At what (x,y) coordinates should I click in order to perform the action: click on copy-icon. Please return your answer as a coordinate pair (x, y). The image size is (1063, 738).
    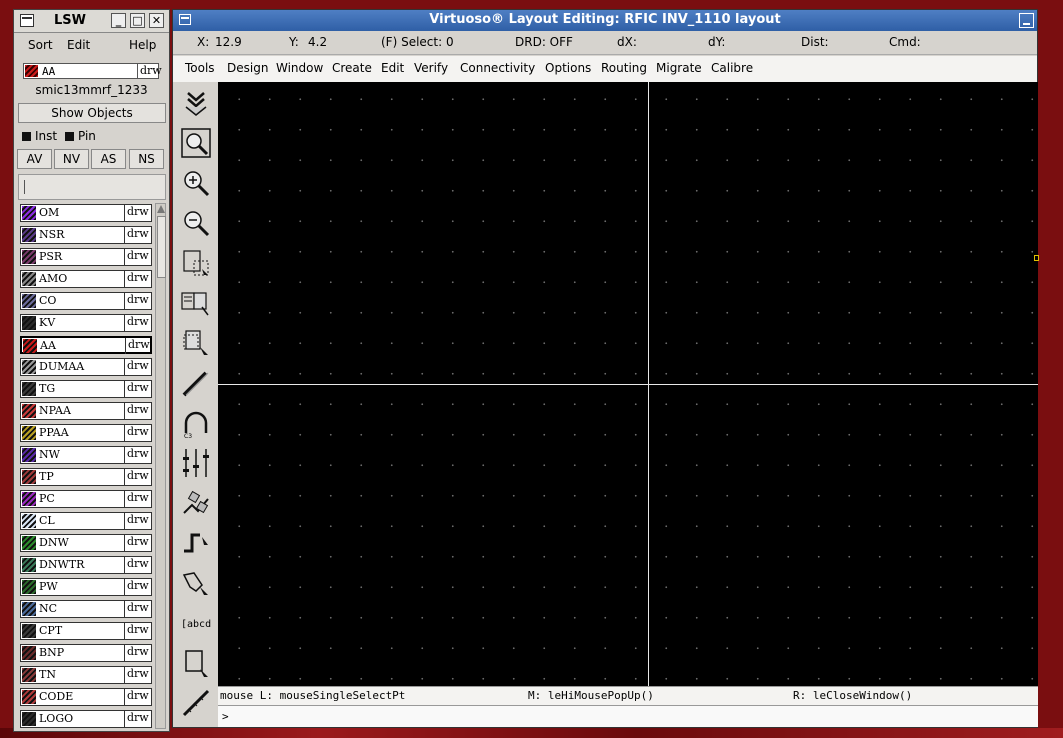
    Looking at the image, I should click on (196, 303).